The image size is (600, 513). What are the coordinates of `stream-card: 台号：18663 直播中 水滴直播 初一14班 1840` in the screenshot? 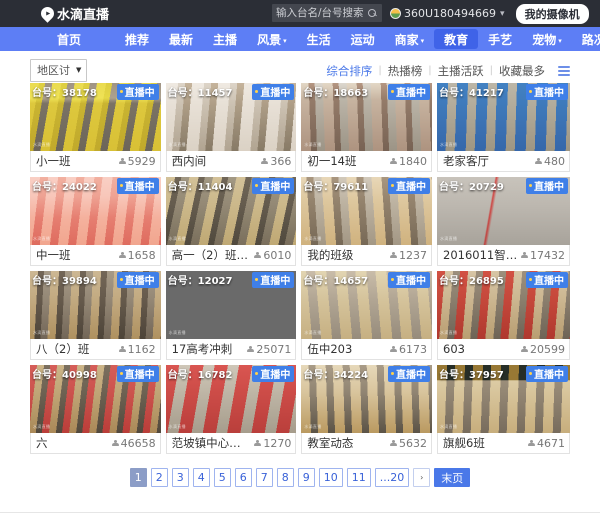 It's located at (366, 127).